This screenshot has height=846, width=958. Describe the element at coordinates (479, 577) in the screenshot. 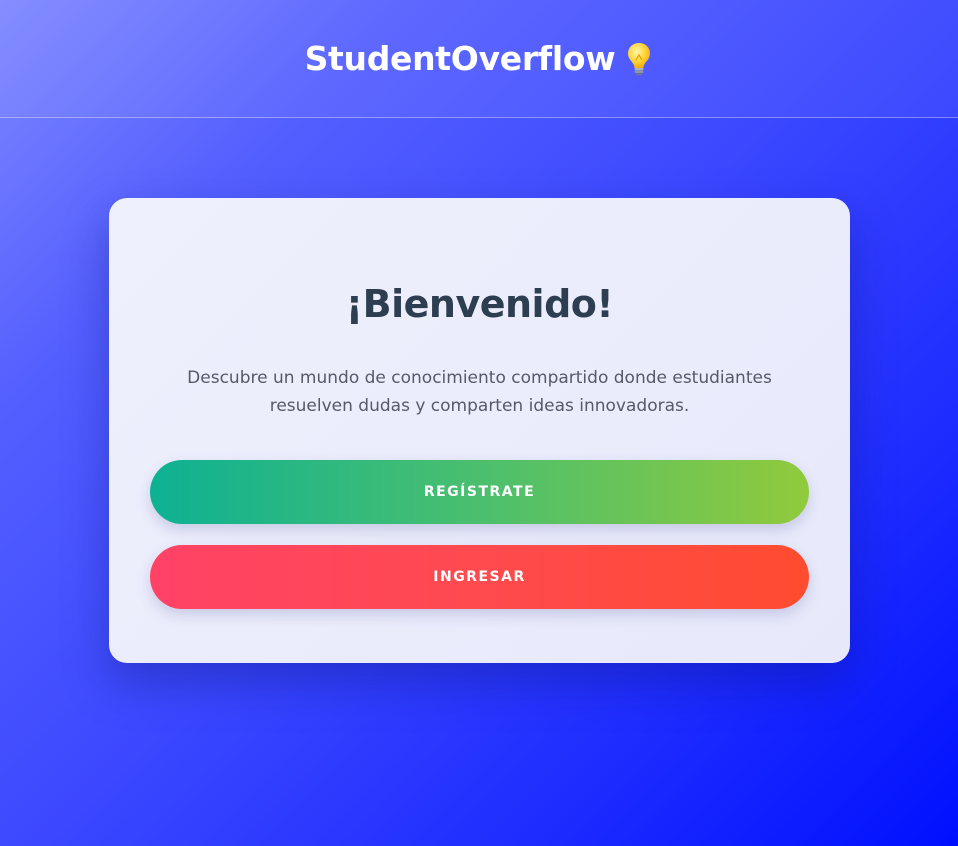

I see `login-button: INGRESAR` at that location.